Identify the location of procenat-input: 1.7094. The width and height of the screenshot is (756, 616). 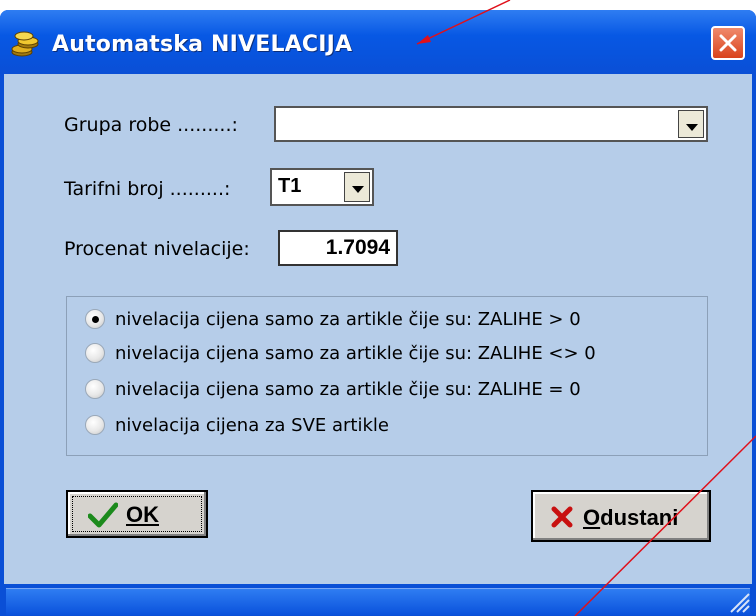
(338, 248).